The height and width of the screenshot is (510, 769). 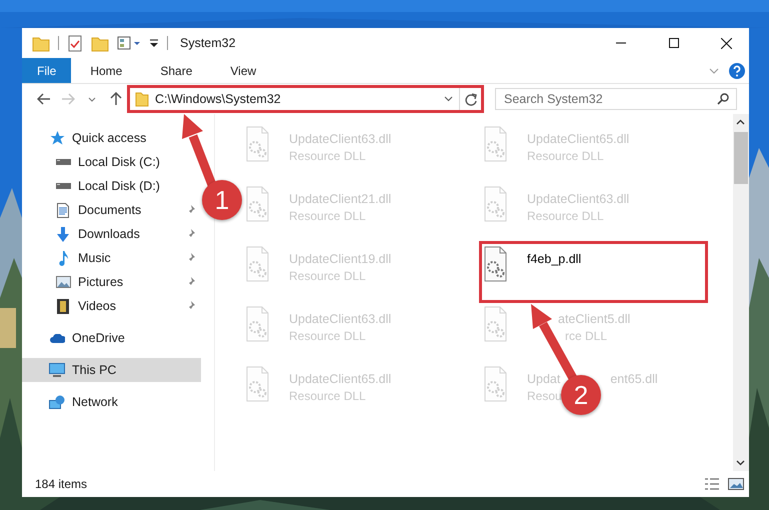 What do you see at coordinates (119, 186) in the screenshot?
I see `nav-item-label: Local Disk (D:)` at bounding box center [119, 186].